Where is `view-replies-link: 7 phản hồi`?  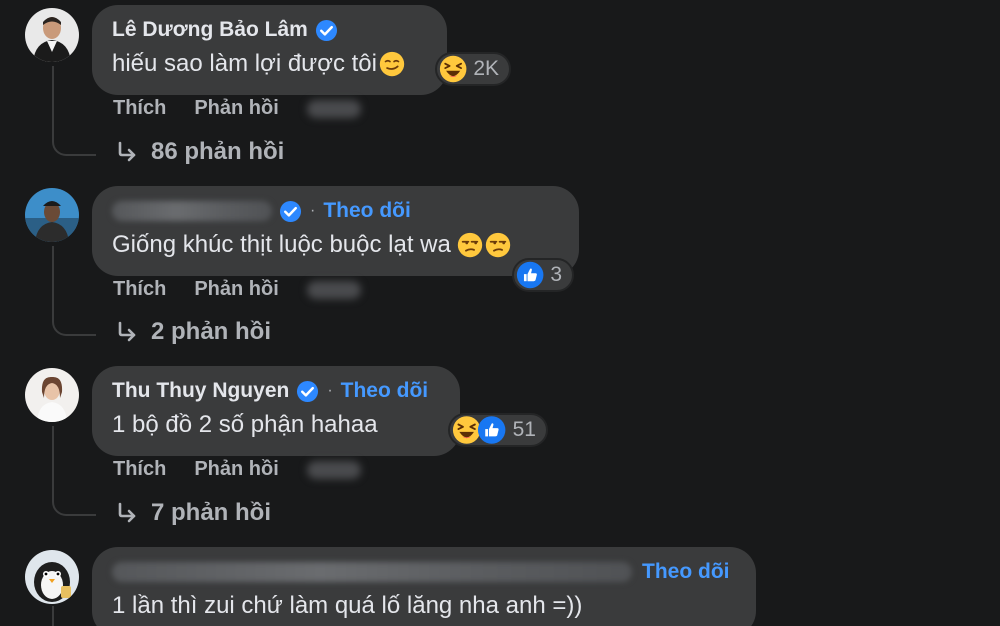 view-replies-link: 7 phản hồi is located at coordinates (193, 513).